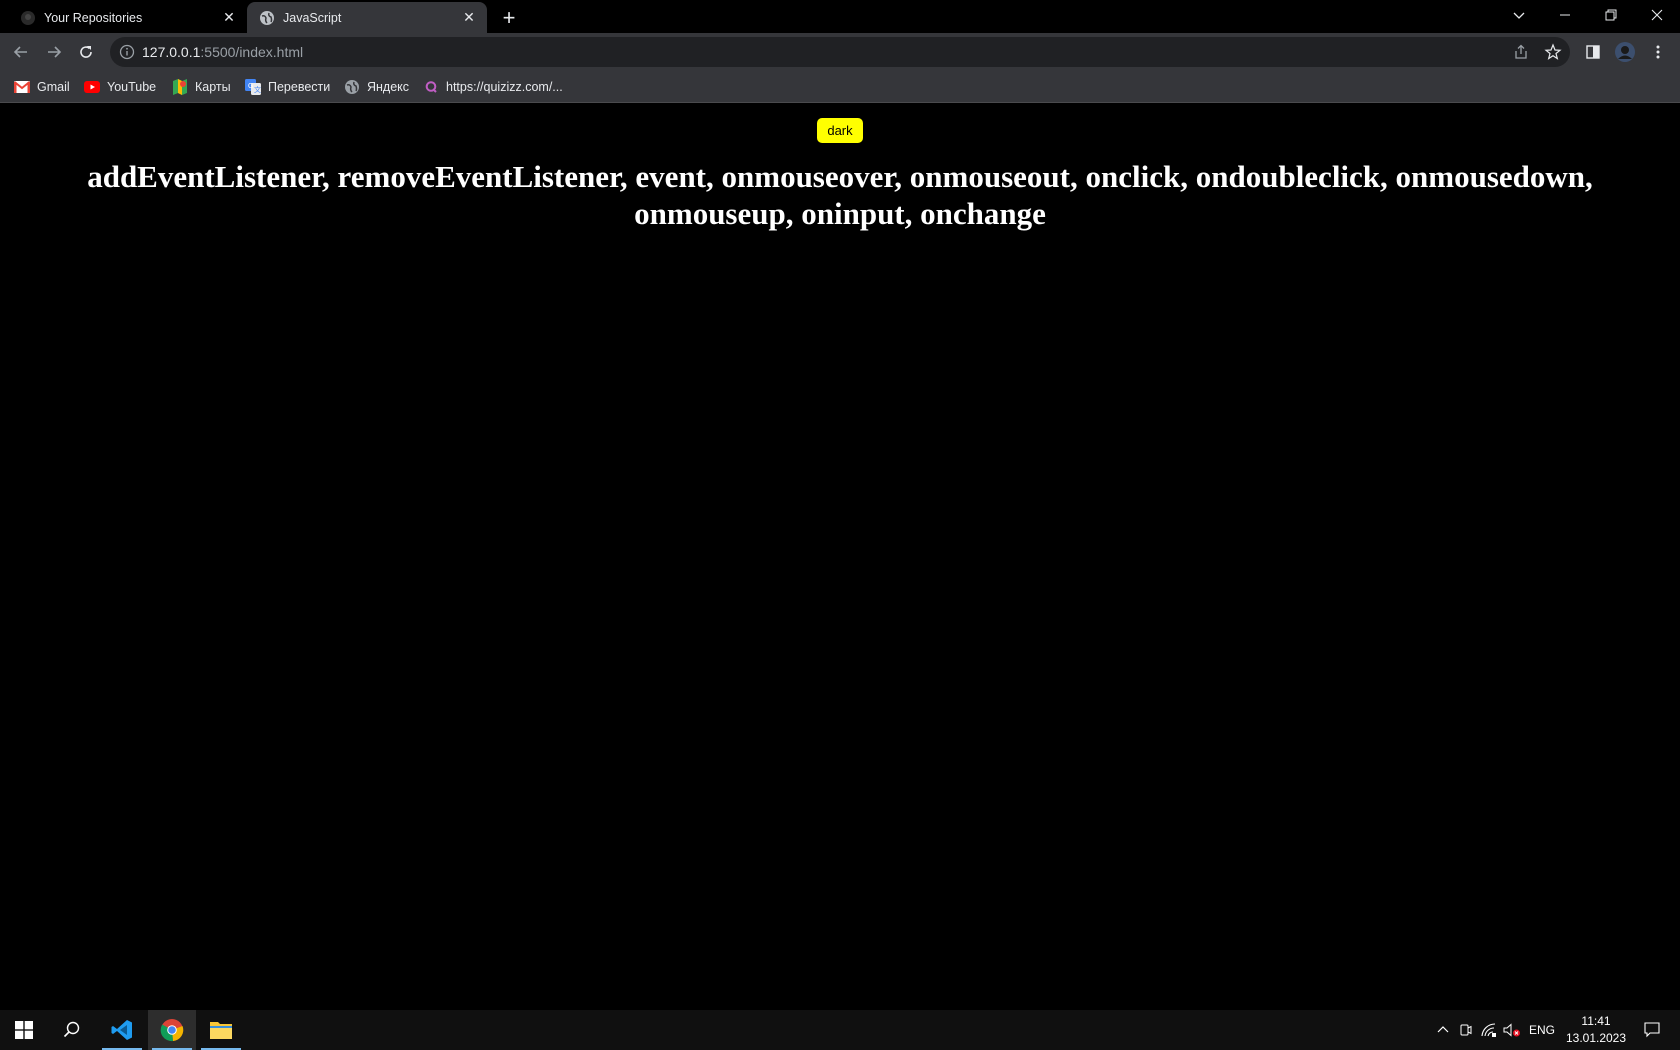 This screenshot has width=1680, height=1050. I want to click on bookmark-yandex: Яндекс, so click(376, 87).